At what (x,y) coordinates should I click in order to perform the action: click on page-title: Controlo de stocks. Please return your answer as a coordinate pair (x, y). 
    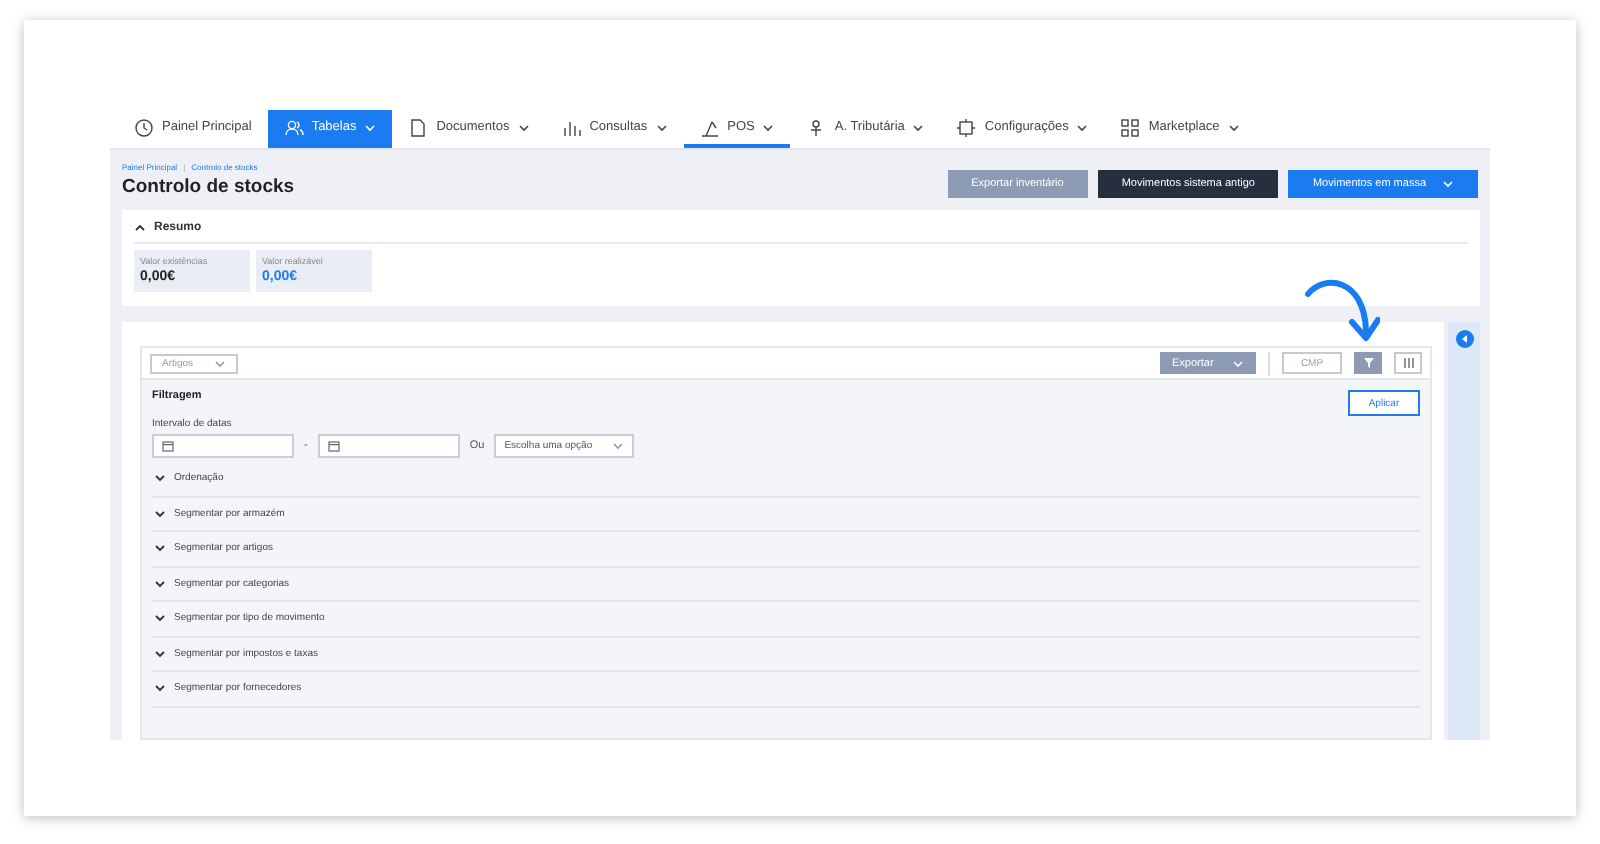
    Looking at the image, I should click on (208, 187).